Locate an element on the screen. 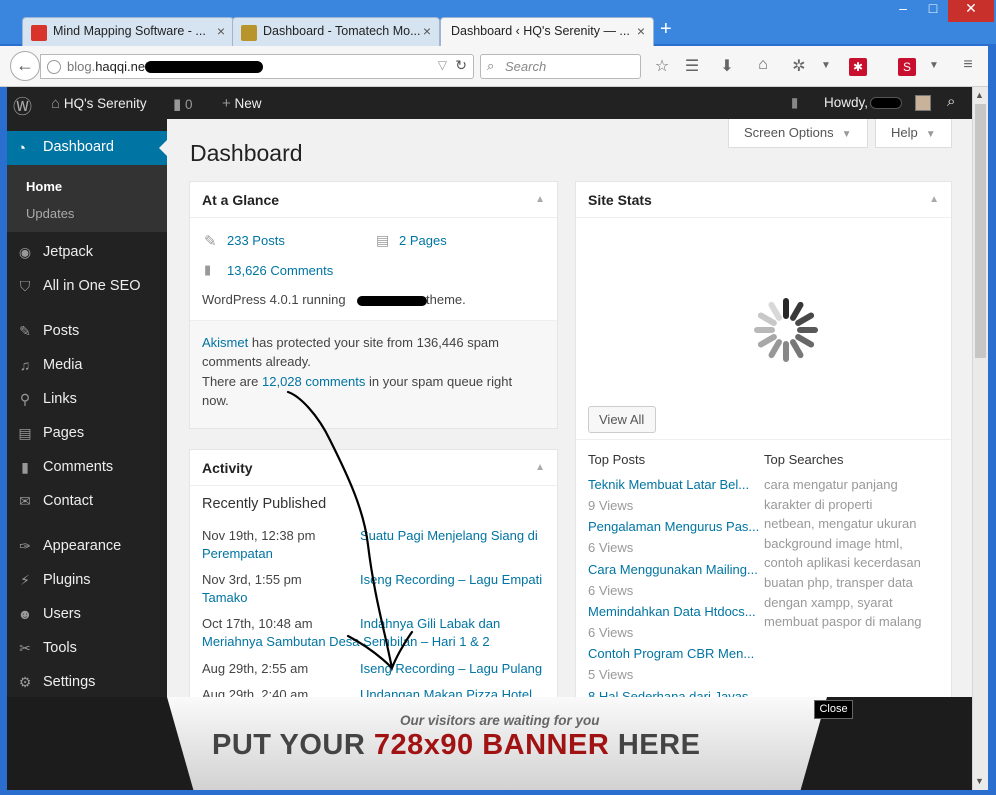 This screenshot has width=996, height=795. banner-headline: PUT YOUR 728x90 BANNER HERE is located at coordinates (456, 745).